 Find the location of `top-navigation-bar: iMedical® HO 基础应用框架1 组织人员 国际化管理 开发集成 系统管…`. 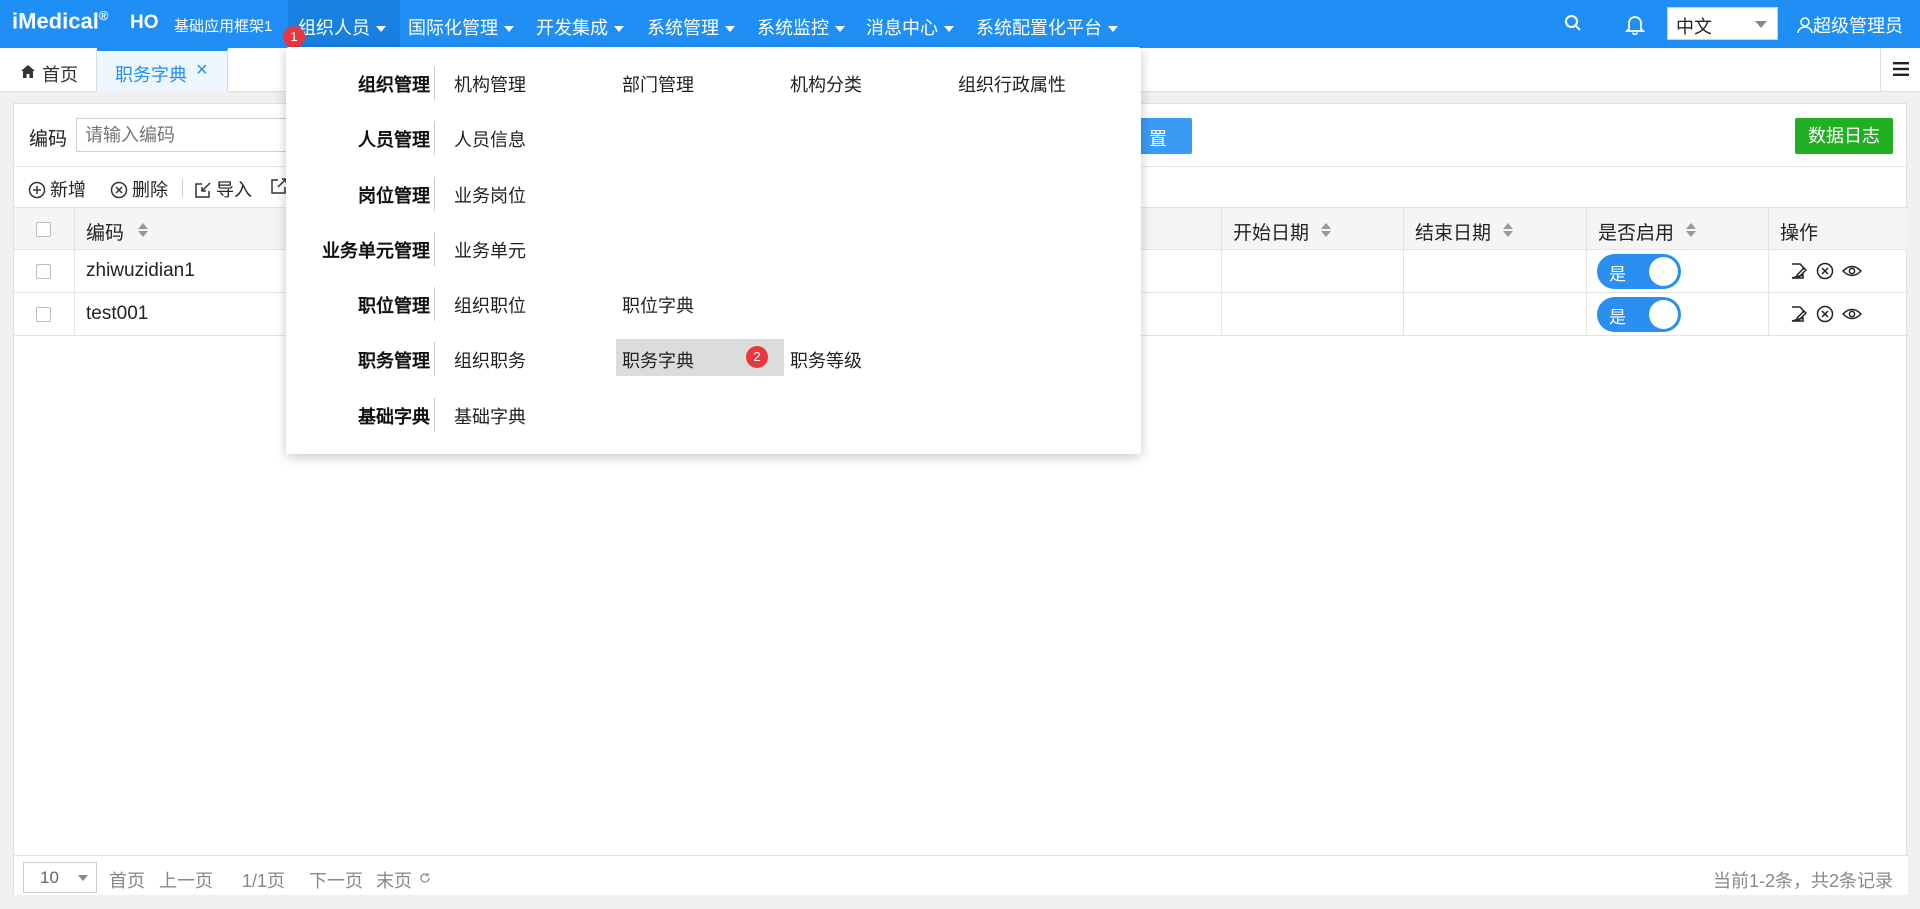

top-navigation-bar: iMedical® HO 基础应用框架1 组织人员 国际化管理 开发集成 系统管… is located at coordinates (960, 24).